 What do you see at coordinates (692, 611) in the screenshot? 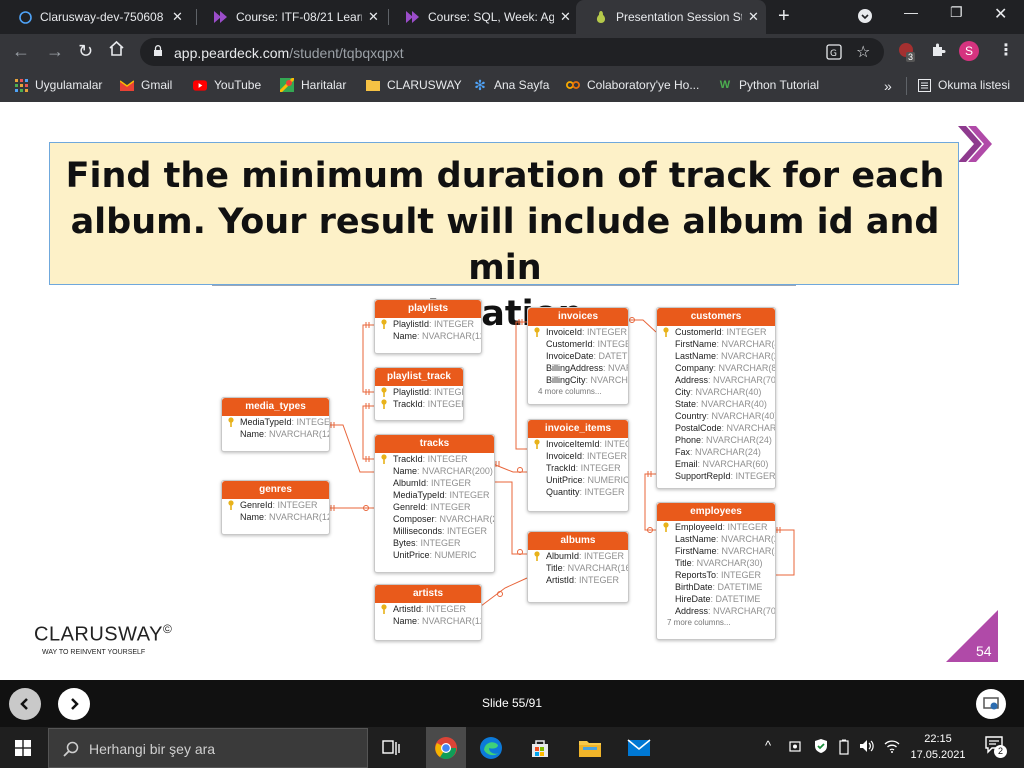
I see `column-name: Address` at bounding box center [692, 611].